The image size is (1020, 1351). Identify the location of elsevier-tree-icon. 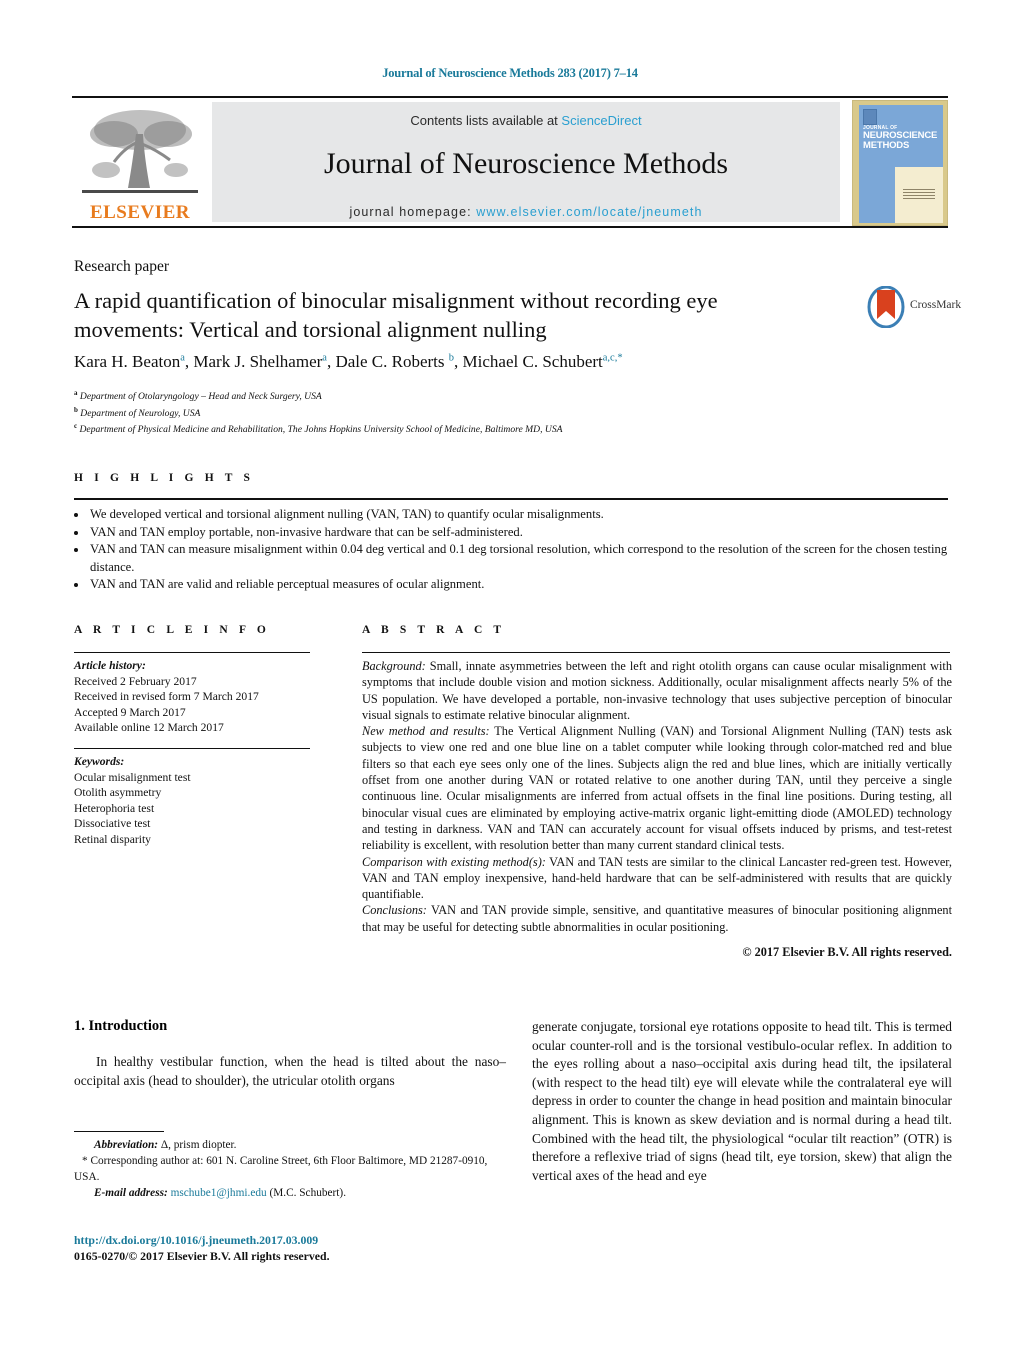
(140, 151).